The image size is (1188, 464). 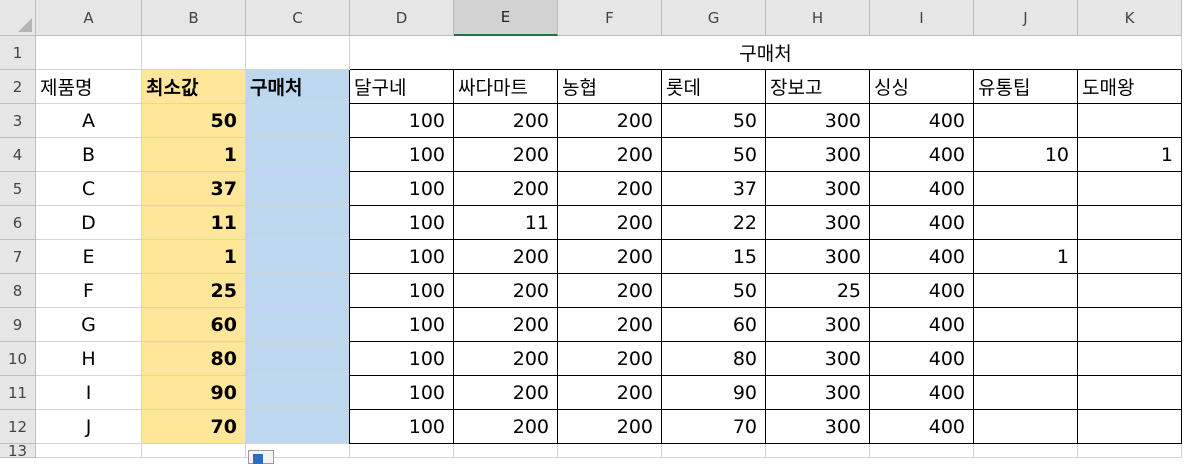 What do you see at coordinates (610, 121) in the screenshot?
I see `cell-f3: 200` at bounding box center [610, 121].